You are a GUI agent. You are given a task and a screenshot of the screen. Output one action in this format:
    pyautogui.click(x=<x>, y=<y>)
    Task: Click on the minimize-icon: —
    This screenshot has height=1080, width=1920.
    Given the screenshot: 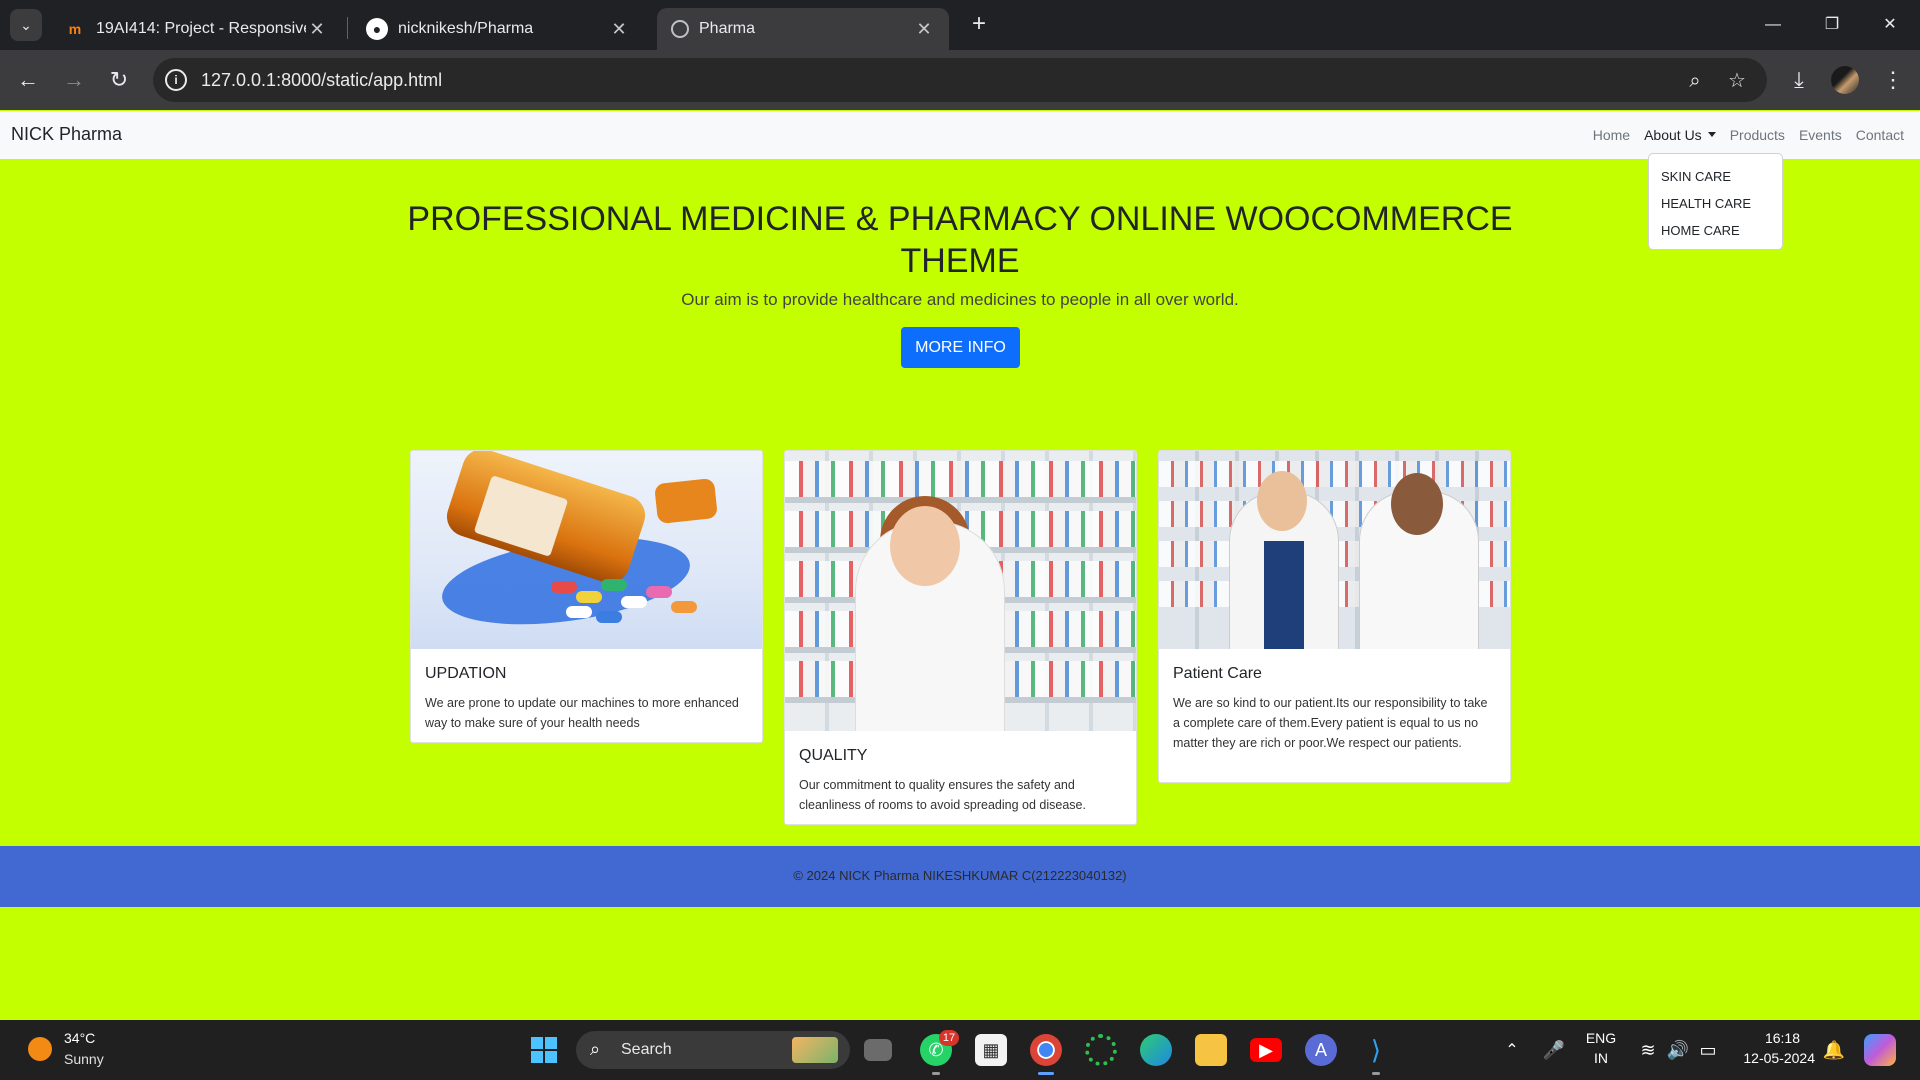 What is the action you would take?
    pyautogui.click(x=1773, y=25)
    